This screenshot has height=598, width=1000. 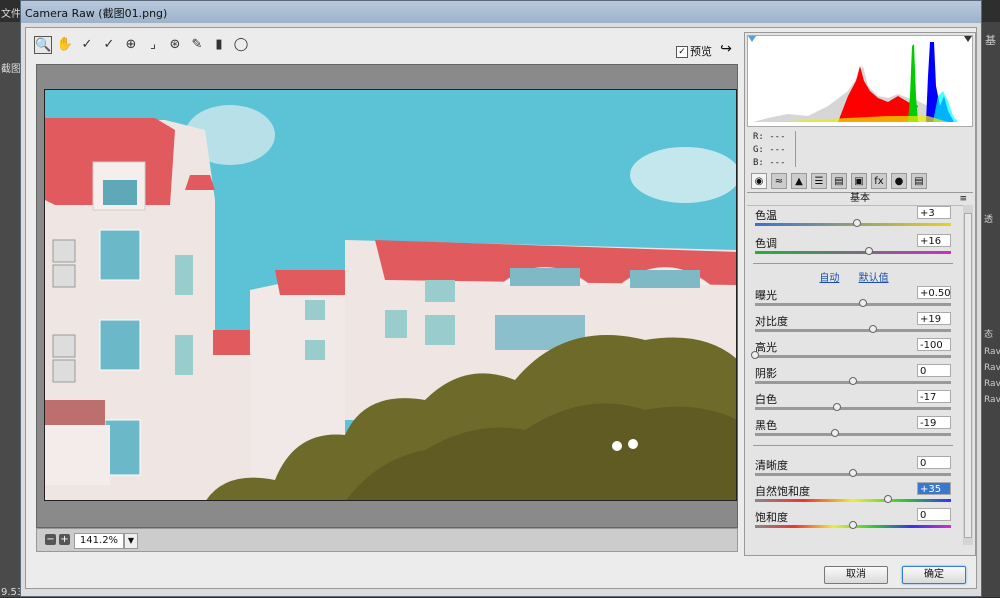 I want to click on slider-temperature: 色温 +3, so click(x=854, y=219).